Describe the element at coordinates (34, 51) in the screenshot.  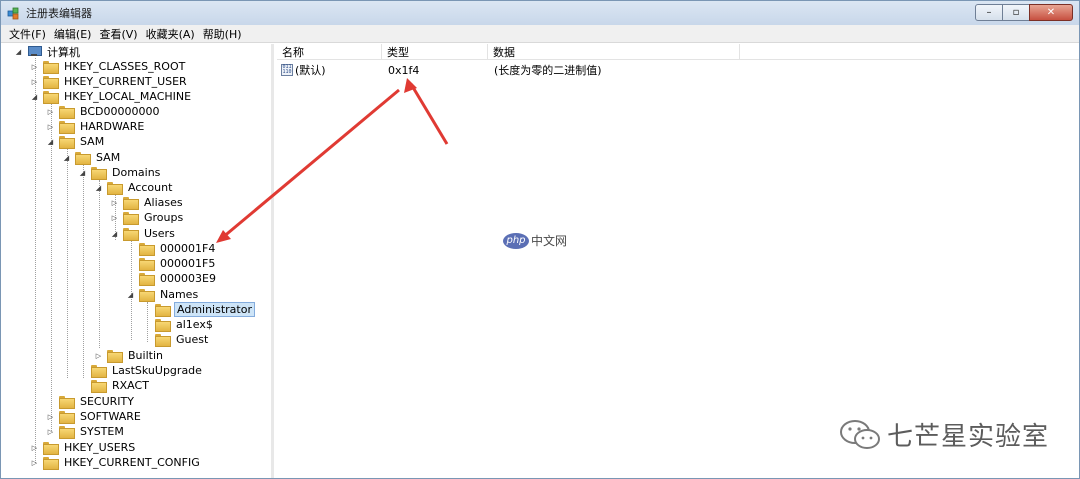
I see `computer-icon` at that location.